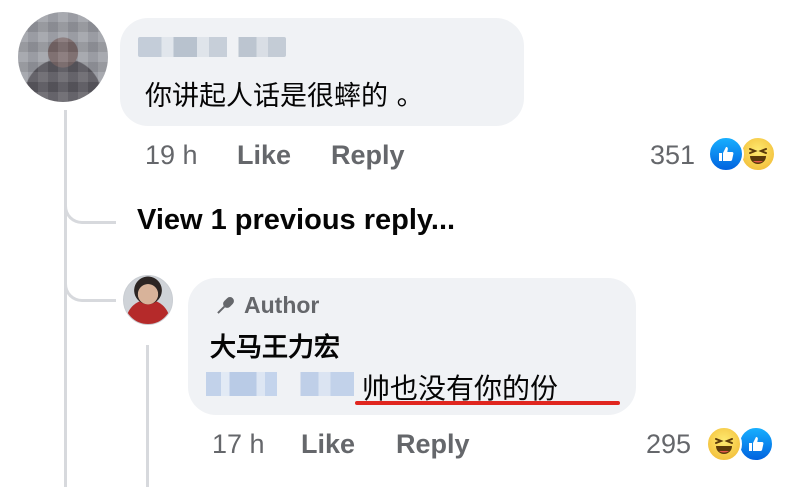 This screenshot has height=487, width=800. I want to click on reply-reaction-count: 295, so click(668, 444).